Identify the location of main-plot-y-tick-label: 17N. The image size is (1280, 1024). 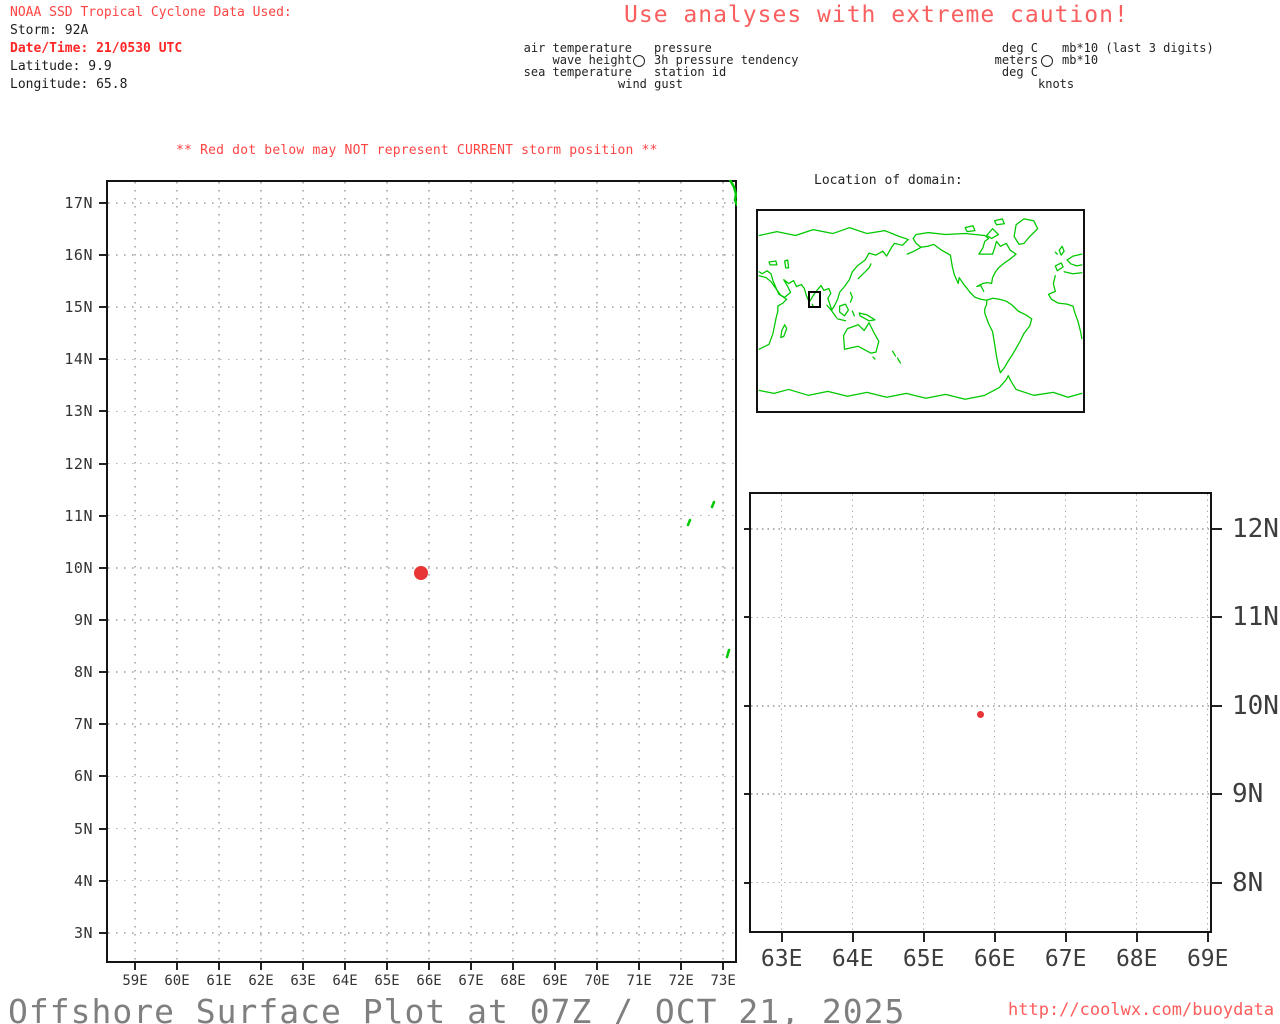
(78, 202).